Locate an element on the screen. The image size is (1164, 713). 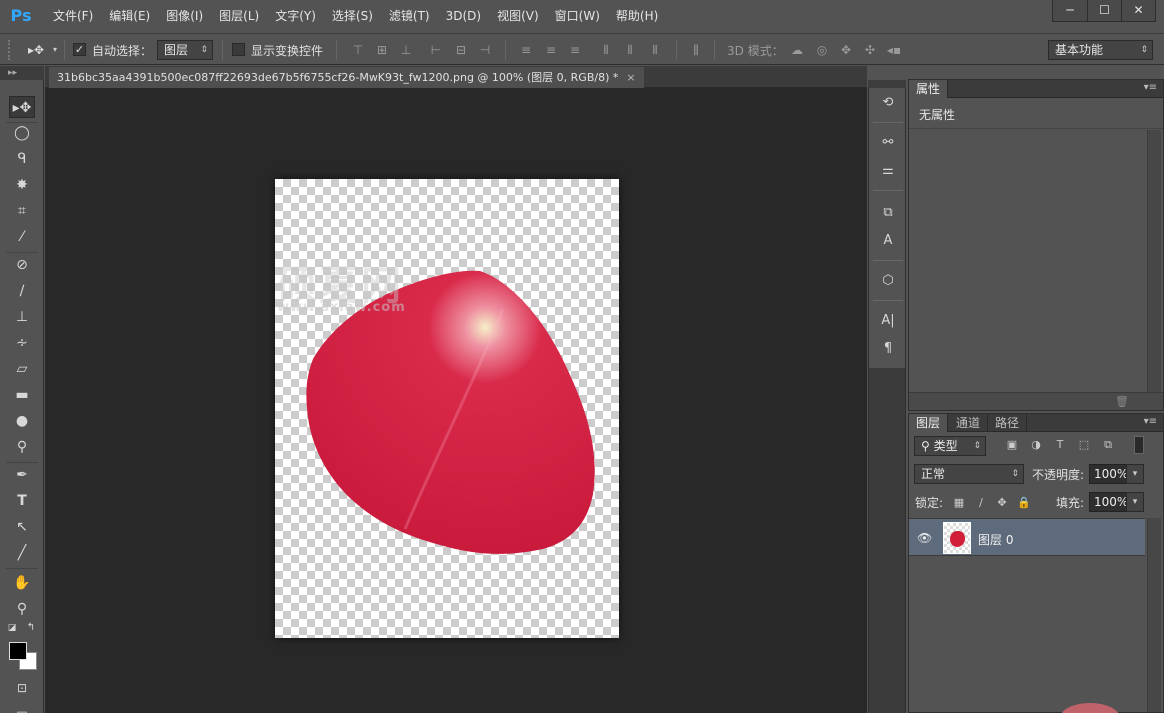
adjustments-icon: ⚌ is located at coordinates (888, 171).